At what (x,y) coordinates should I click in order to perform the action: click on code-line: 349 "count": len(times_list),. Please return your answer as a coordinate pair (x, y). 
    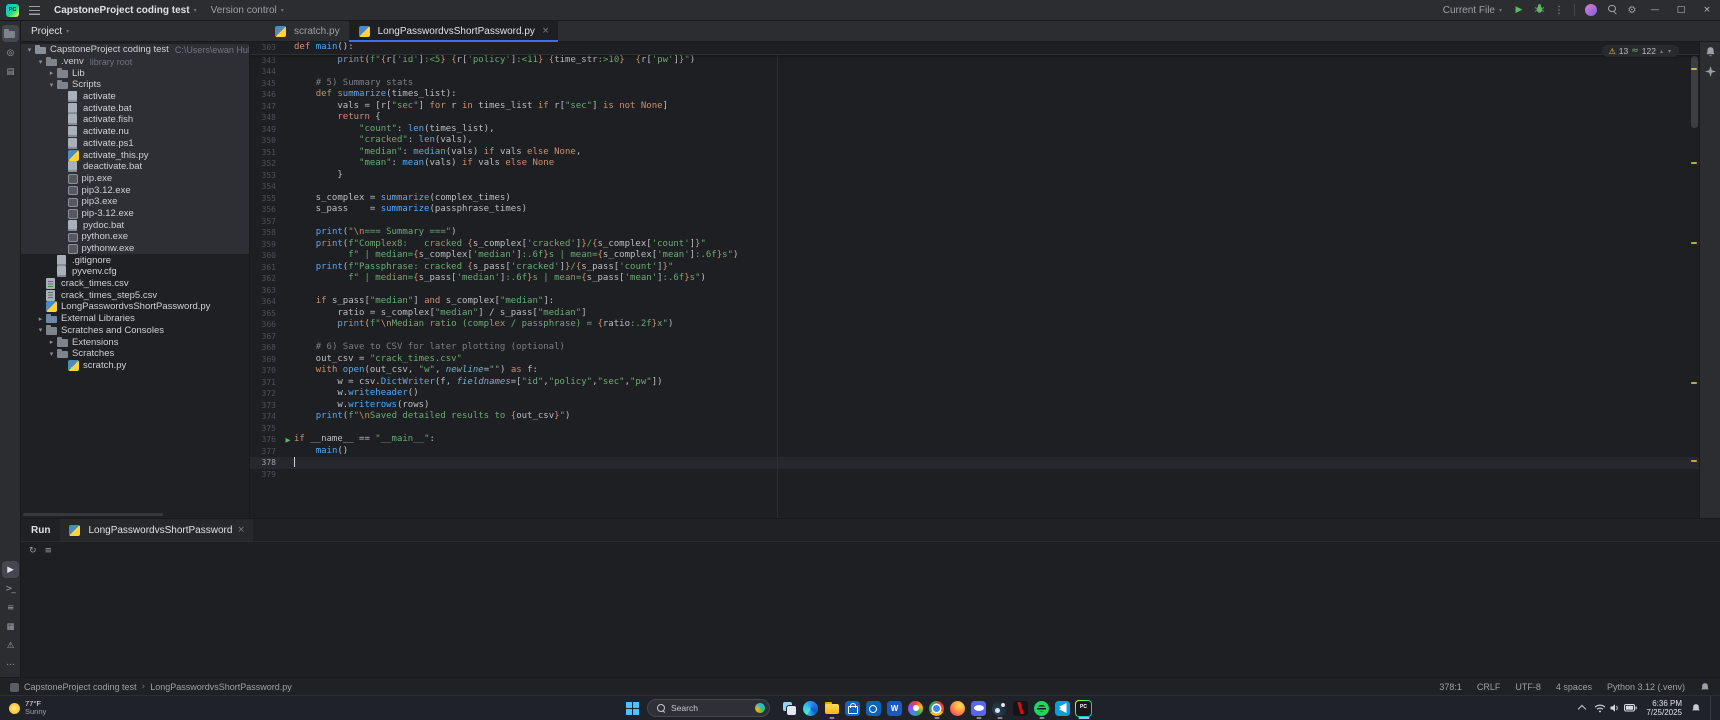
    Looking at the image, I should click on (974, 130).